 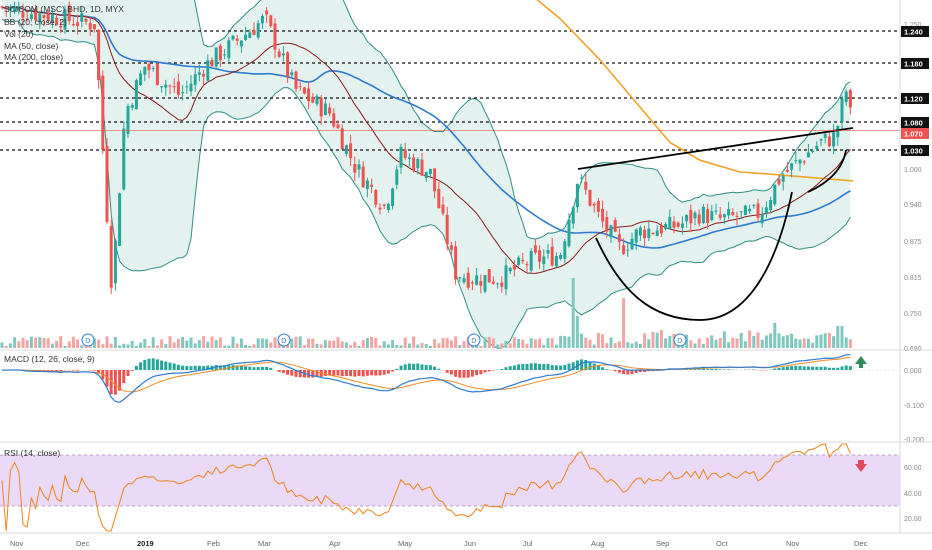 I want to click on price-tick-0815: 0.815, so click(x=913, y=278).